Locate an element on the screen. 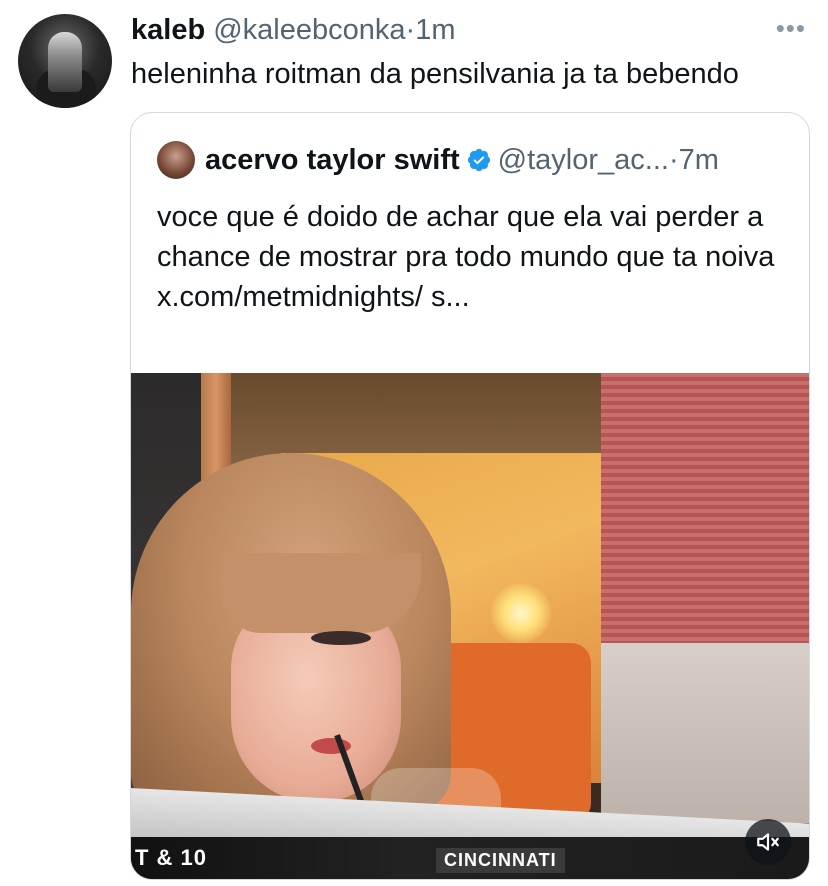 This screenshot has height=886, width=828. author-name: kaleb is located at coordinates (168, 30).